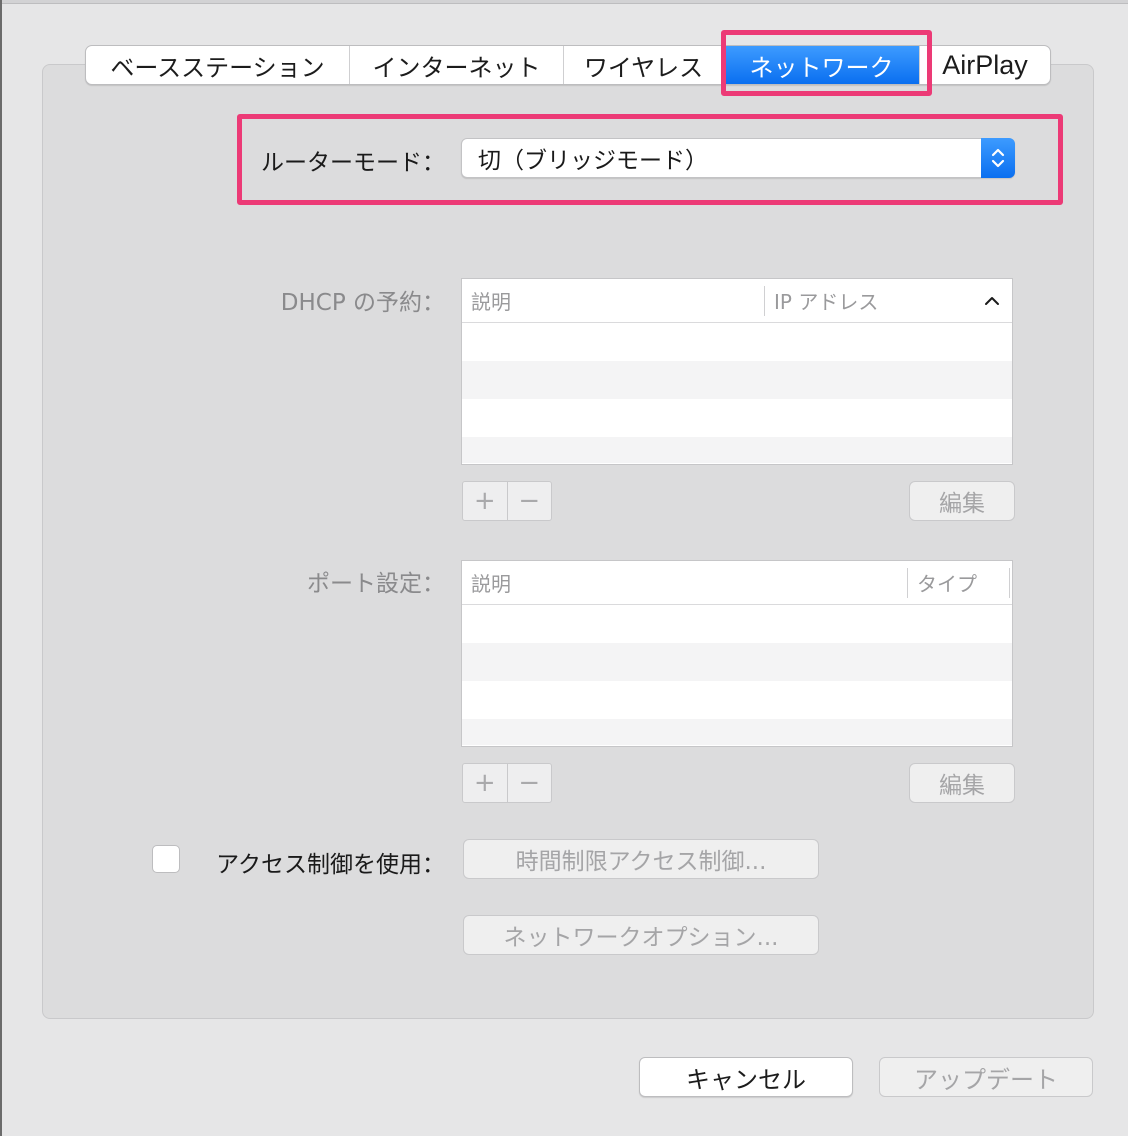 This screenshot has height=1136, width=1128. Describe the element at coordinates (985, 65) in the screenshot. I see `tab-airplay: AirPlay` at that location.